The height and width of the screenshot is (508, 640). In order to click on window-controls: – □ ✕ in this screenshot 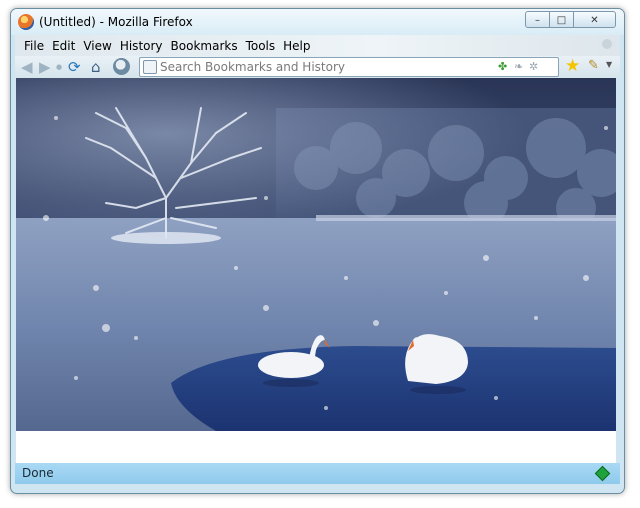, I will do `click(570, 19)`.